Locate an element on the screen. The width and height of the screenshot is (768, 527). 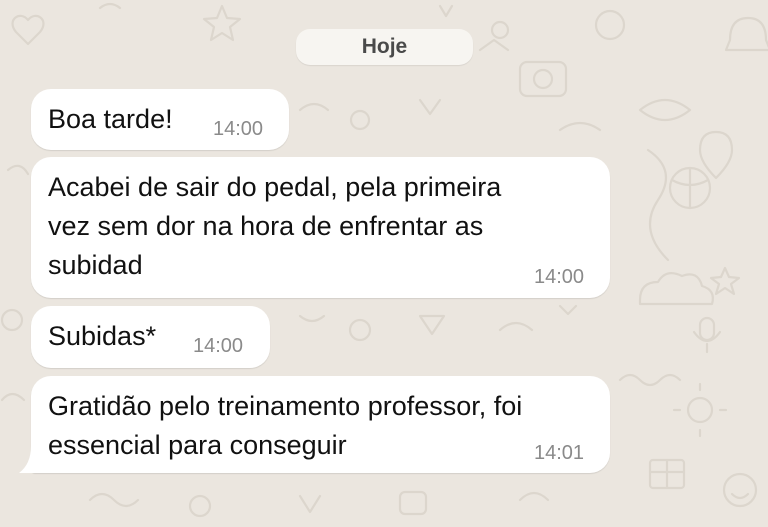
date-divider: Hoje is located at coordinates (384, 47).